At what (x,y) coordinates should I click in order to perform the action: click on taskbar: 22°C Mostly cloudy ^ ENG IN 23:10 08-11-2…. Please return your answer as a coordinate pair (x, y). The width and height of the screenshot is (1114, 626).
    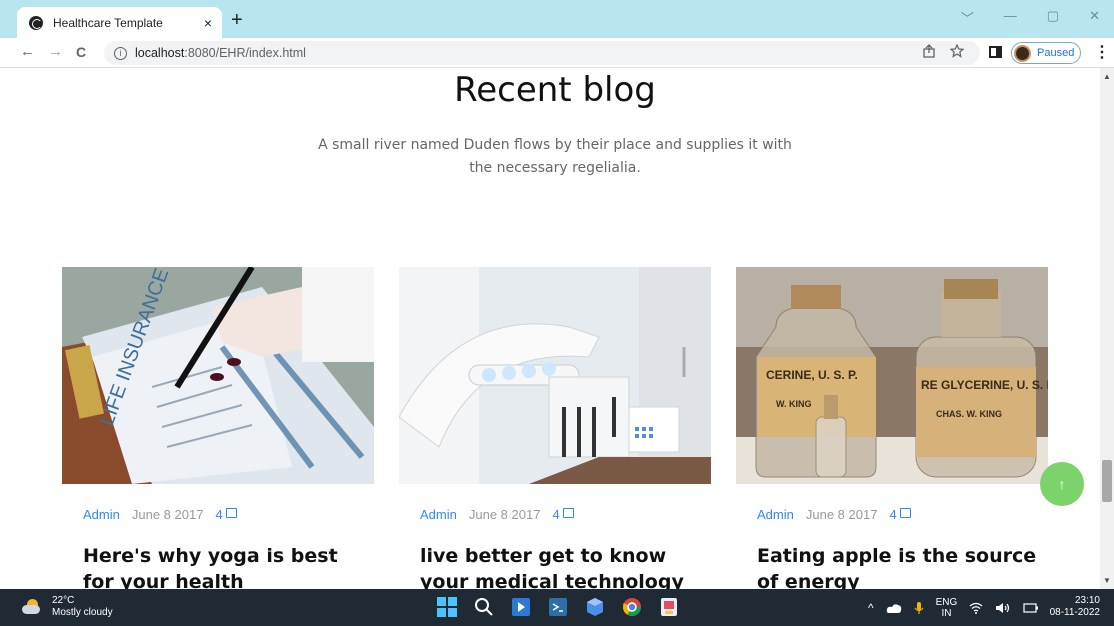
    Looking at the image, I should click on (557, 607).